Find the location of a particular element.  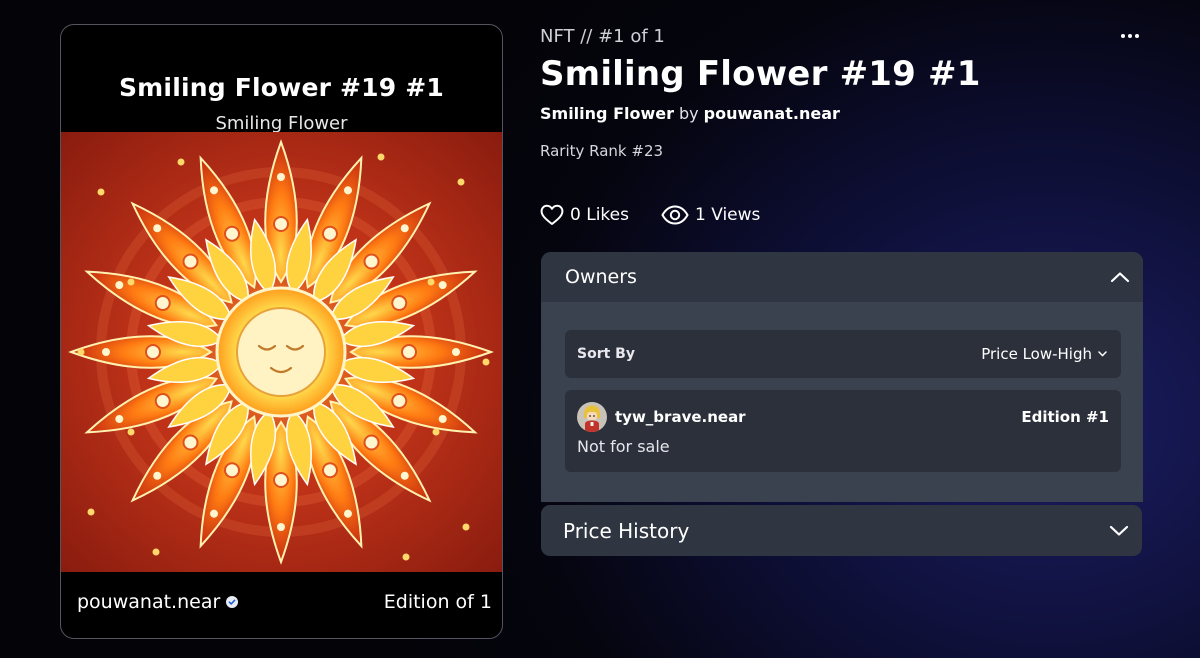

price-history-toggle: Price History is located at coordinates (841, 530).